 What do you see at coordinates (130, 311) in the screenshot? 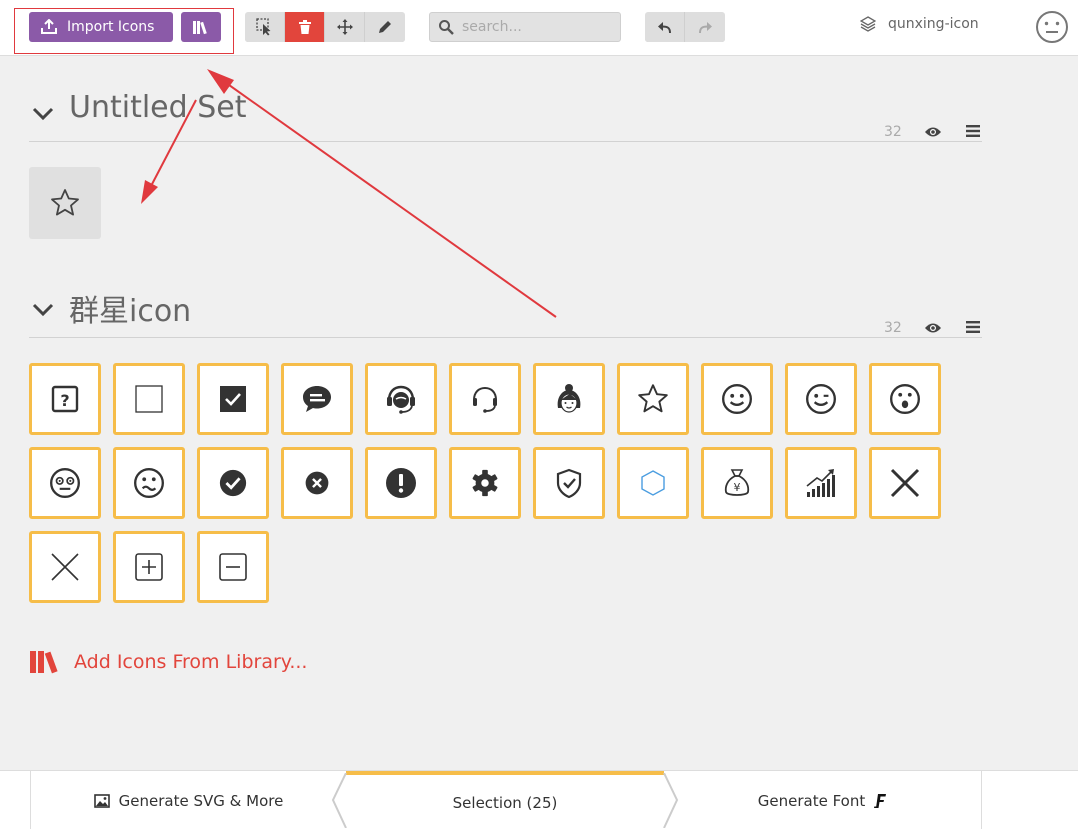
I see `set-title: 群星icon` at bounding box center [130, 311].